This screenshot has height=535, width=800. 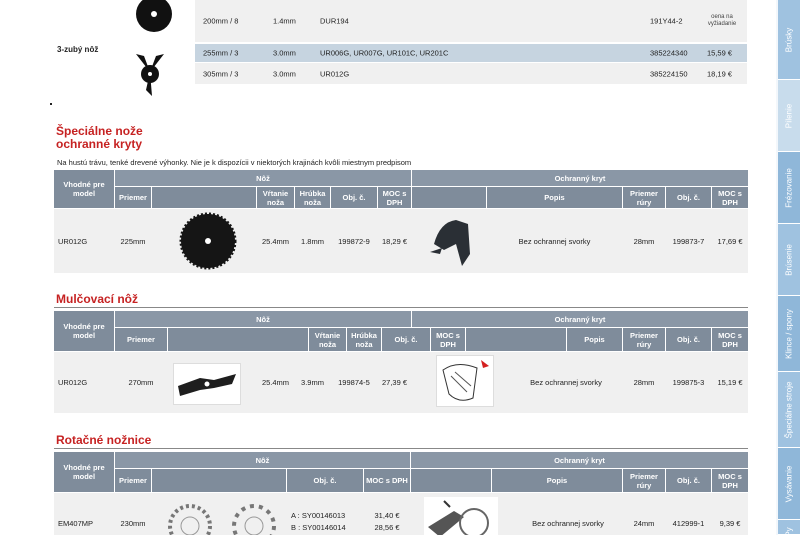 I want to click on header-guard-price: MOC s DPH, so click(x=730, y=197).